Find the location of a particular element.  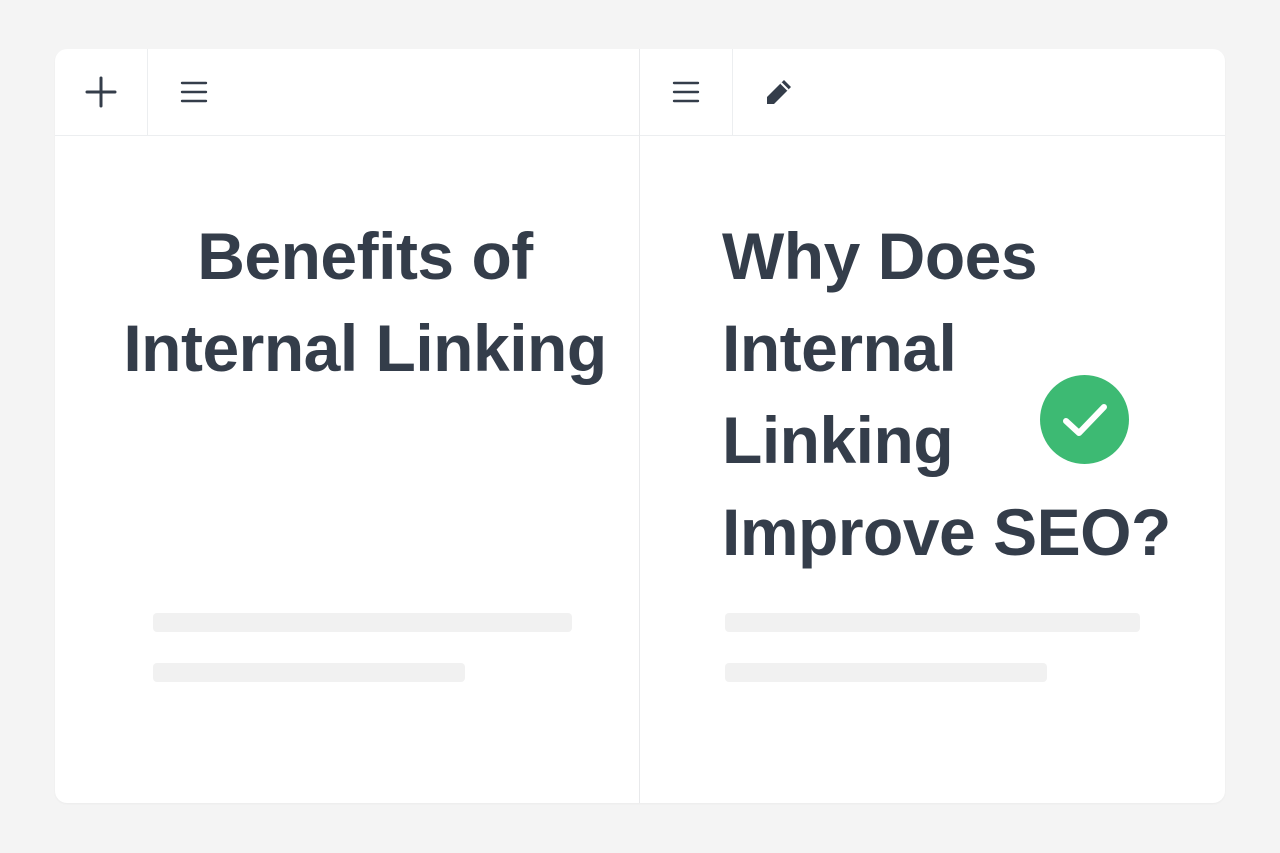

left-pane-title: Benefits of Internal Linking is located at coordinates (365, 302).